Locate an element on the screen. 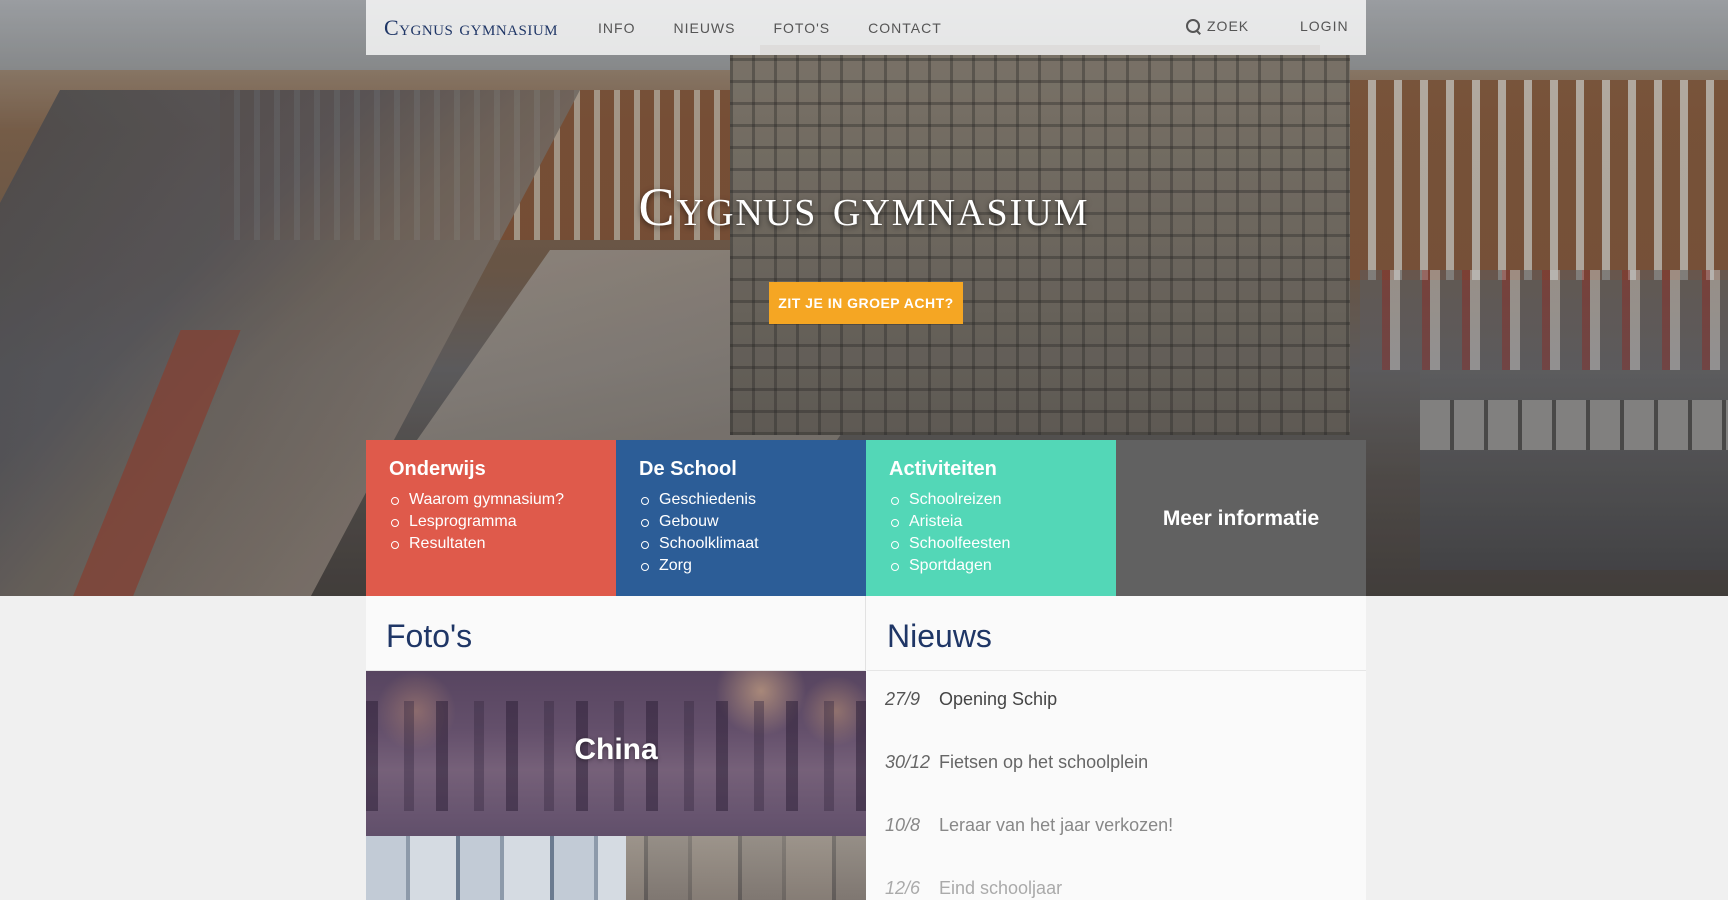  card-link: Zorg is located at coordinates (741, 566).